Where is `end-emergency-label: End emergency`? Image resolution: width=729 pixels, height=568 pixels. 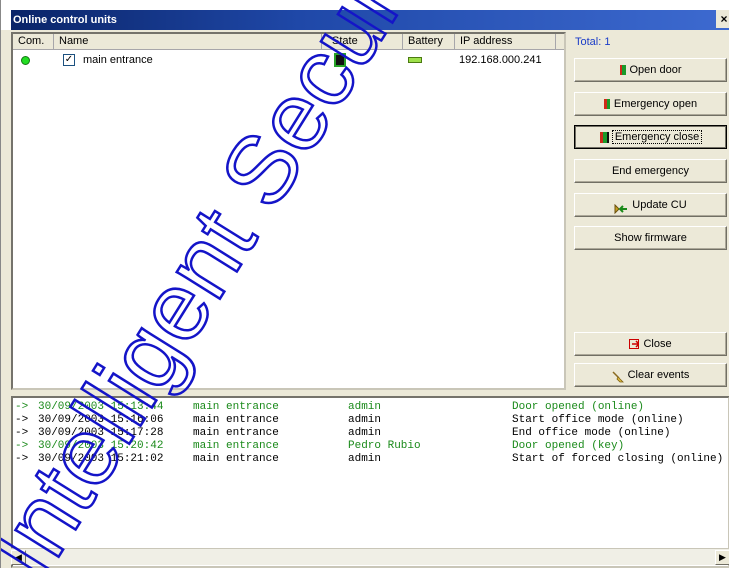
end-emergency-label: End emergency is located at coordinates (650, 171).